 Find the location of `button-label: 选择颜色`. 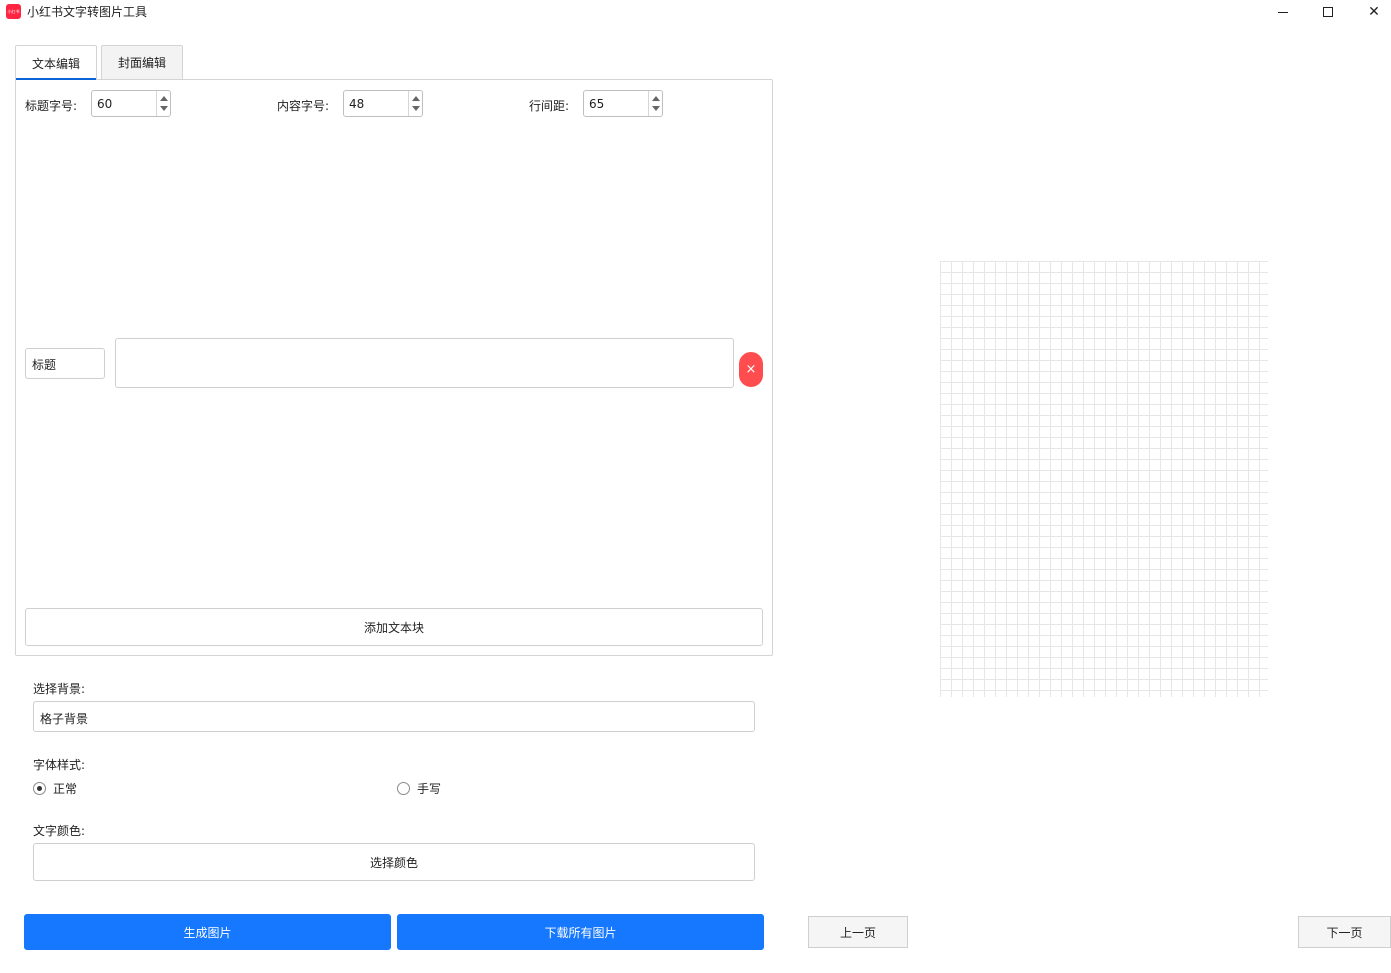

button-label: 选择颜色 is located at coordinates (393, 862).